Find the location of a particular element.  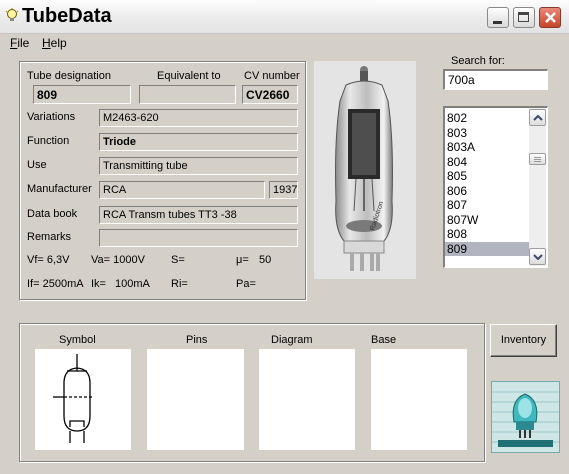

equivalent-field is located at coordinates (187, 94).